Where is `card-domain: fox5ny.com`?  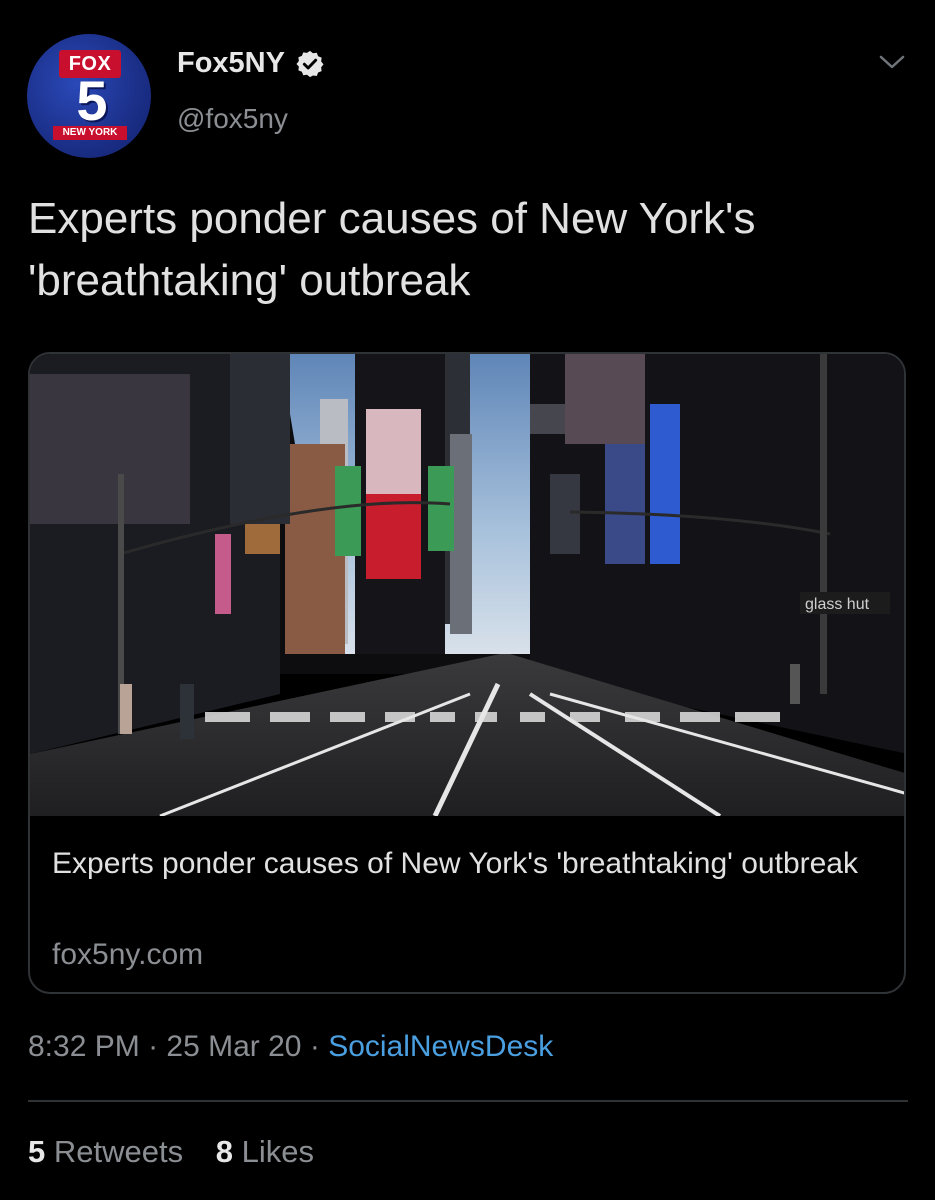
card-domain: fox5ny.com is located at coordinates (128, 954).